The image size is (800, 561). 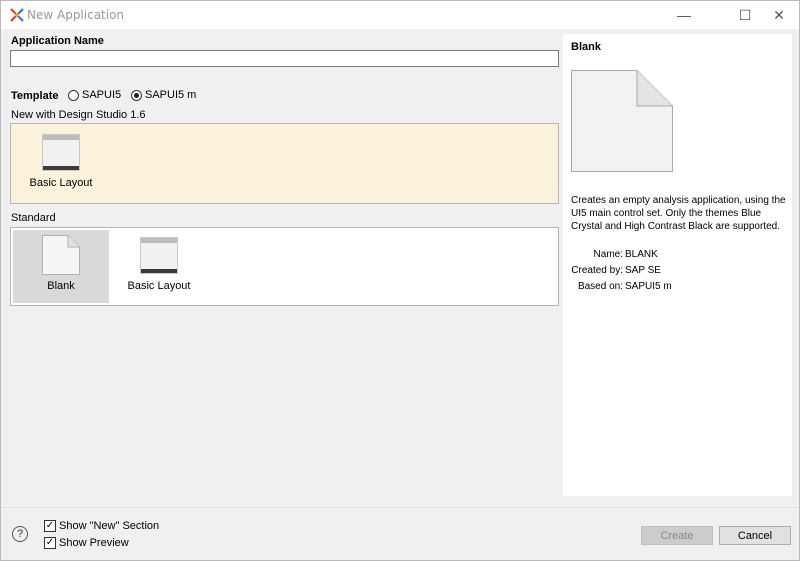 I want to click on template-tile-blank: Blank, so click(x=61, y=266).